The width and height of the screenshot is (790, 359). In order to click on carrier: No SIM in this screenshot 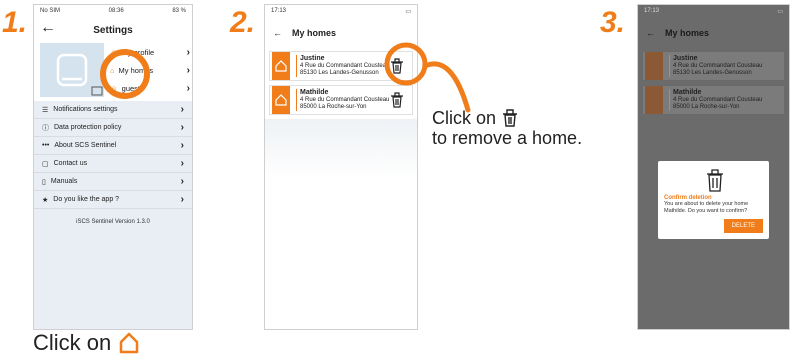, I will do `click(50, 11)`.